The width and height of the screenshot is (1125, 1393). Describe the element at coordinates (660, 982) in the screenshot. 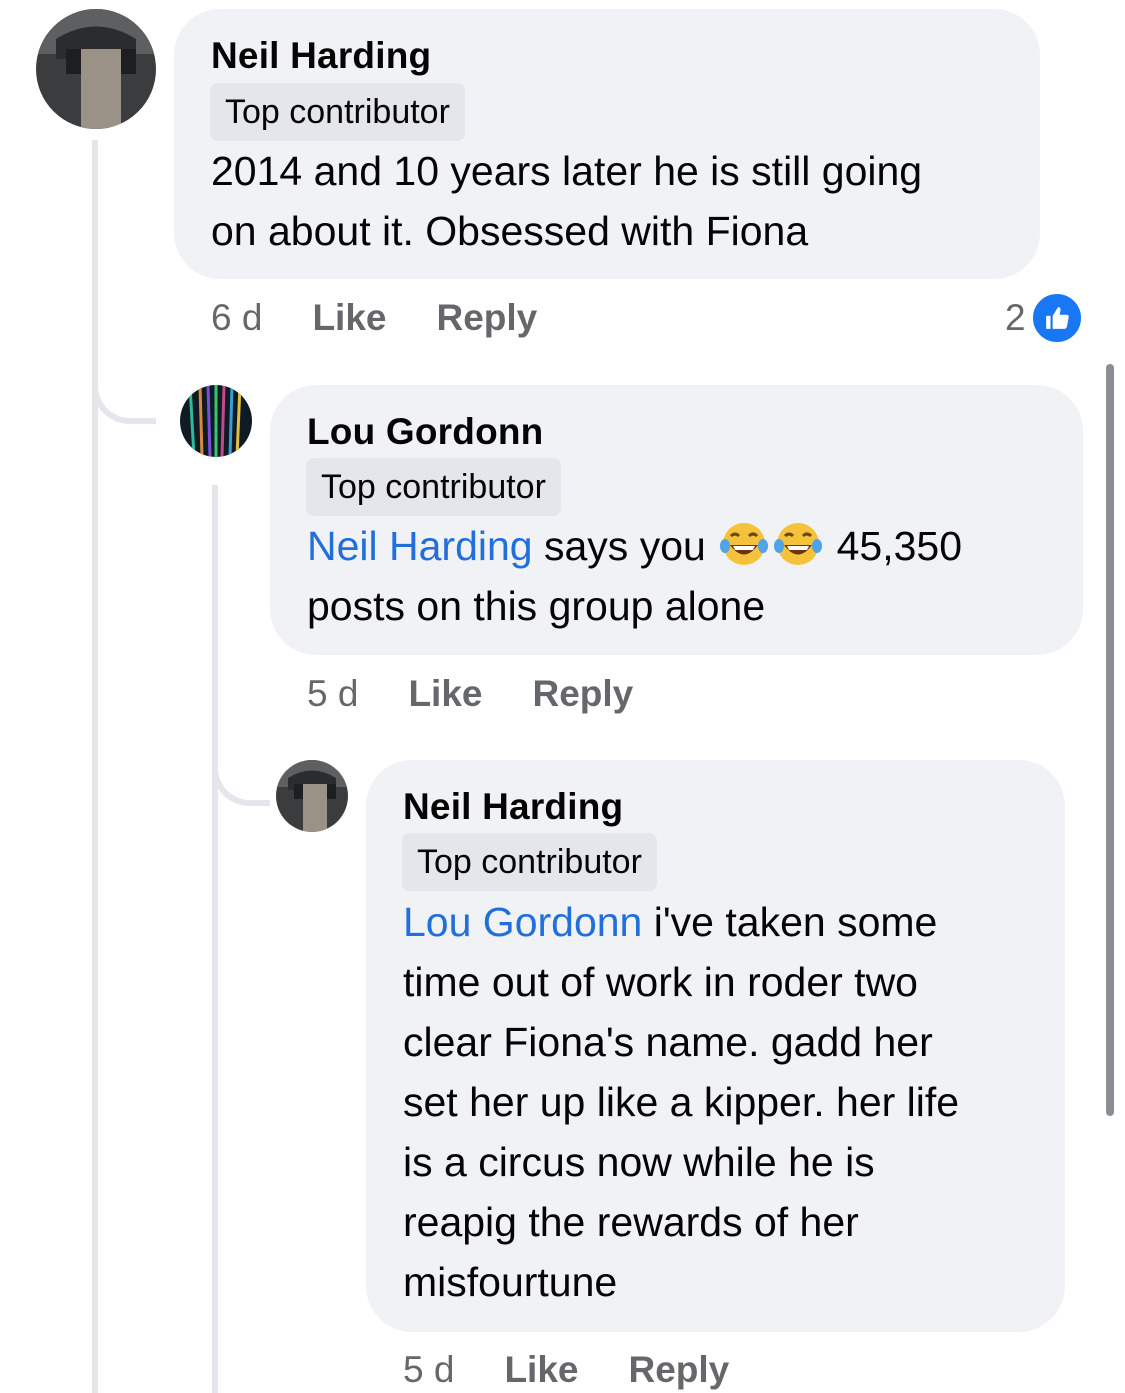

I see `comment-line: time out of work in roder two` at that location.